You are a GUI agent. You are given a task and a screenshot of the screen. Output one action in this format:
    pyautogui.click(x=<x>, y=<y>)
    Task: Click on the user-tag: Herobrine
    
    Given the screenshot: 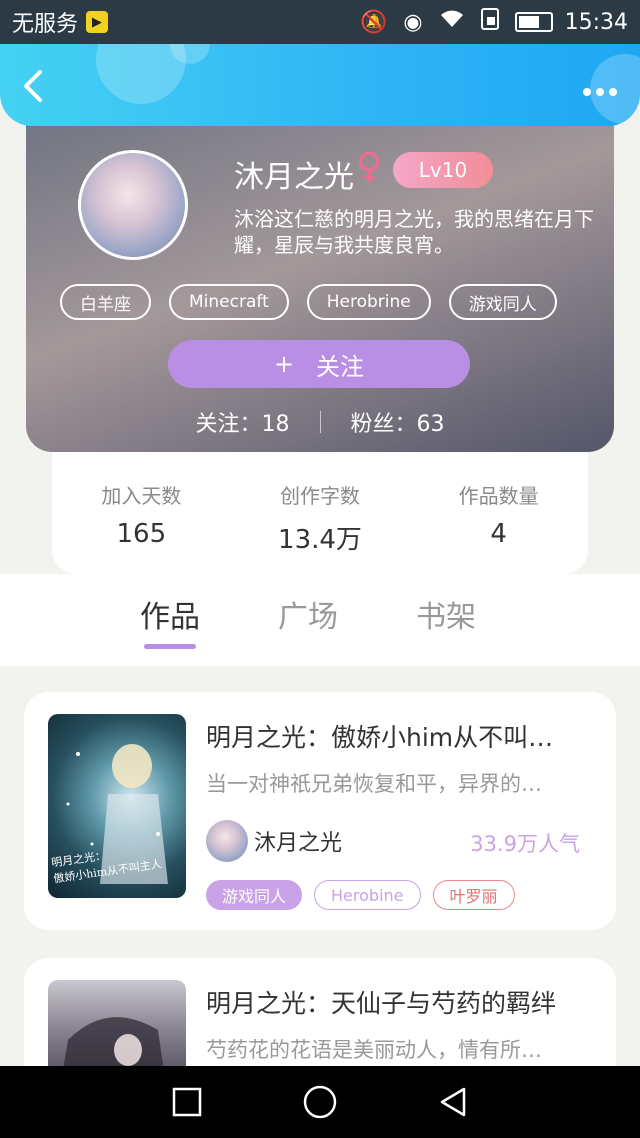 What is the action you would take?
    pyautogui.click(x=368, y=302)
    